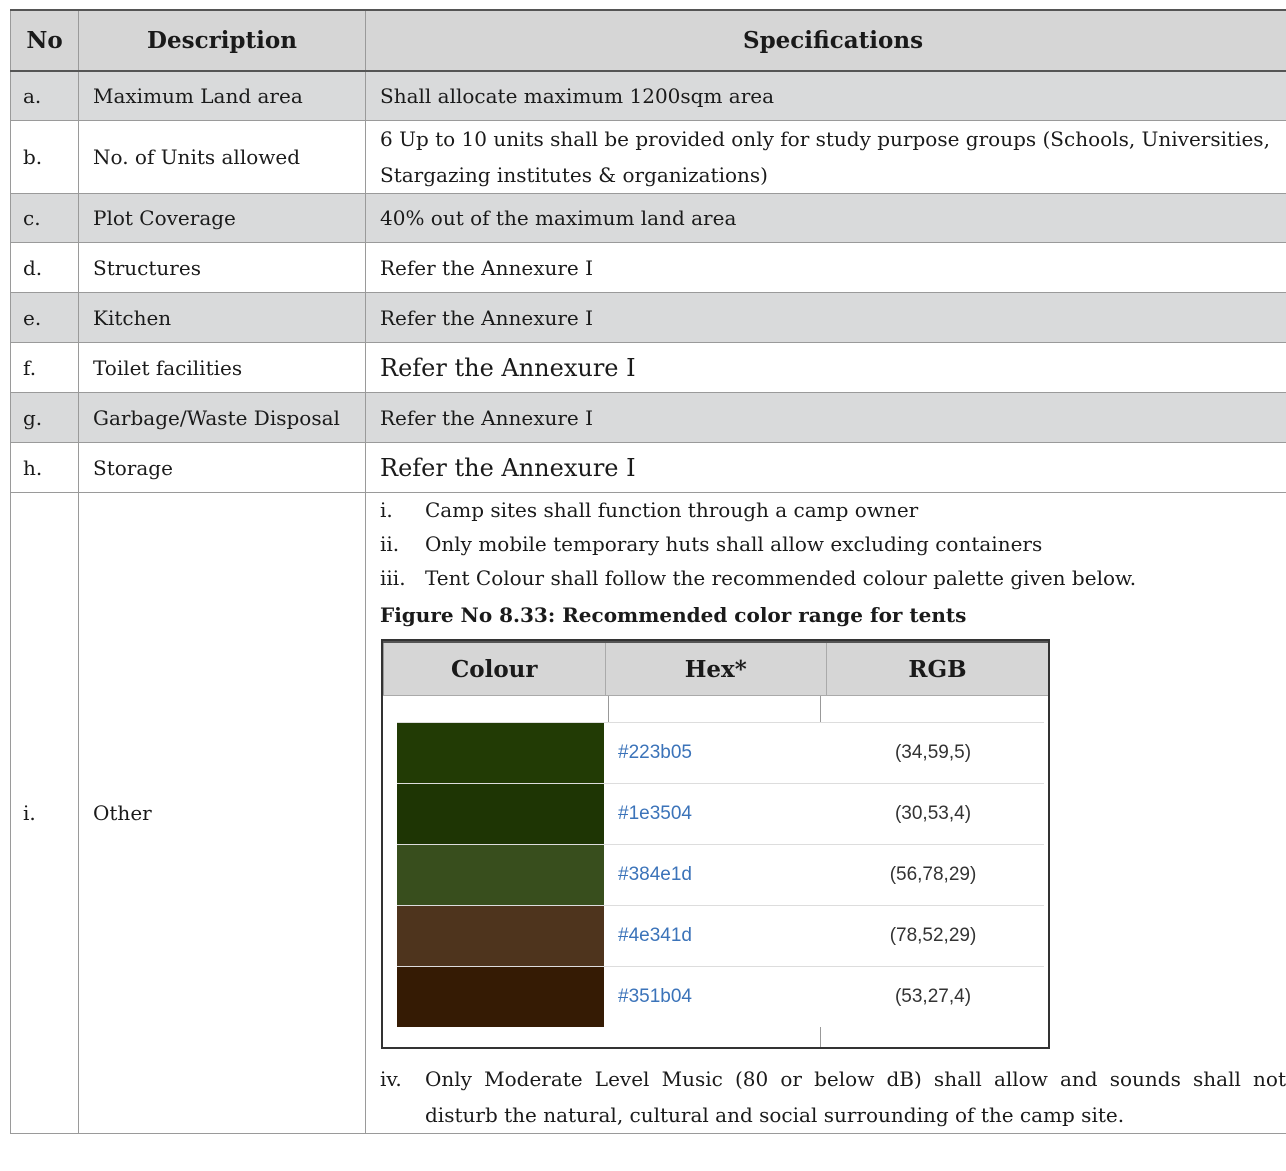 This screenshot has height=1171, width=1286. Describe the element at coordinates (44, 813) in the screenshot. I see `row-no: i.` at that location.